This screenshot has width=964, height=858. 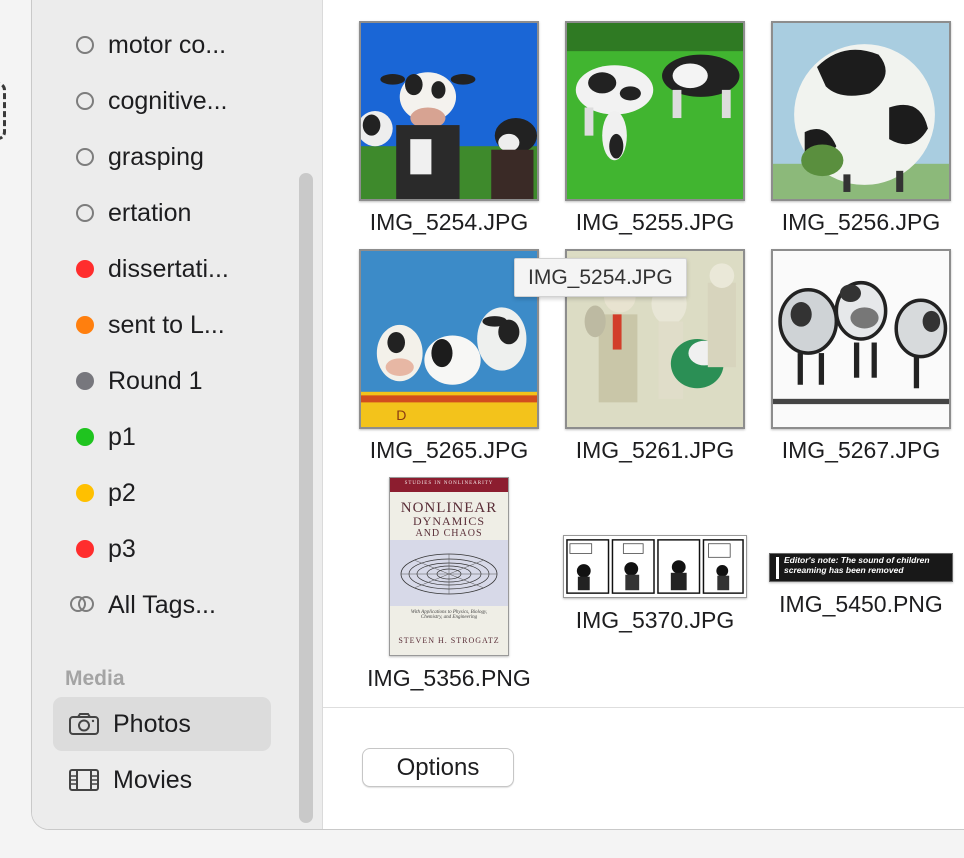 What do you see at coordinates (643, 707) in the screenshot?
I see `footer-divider` at bounding box center [643, 707].